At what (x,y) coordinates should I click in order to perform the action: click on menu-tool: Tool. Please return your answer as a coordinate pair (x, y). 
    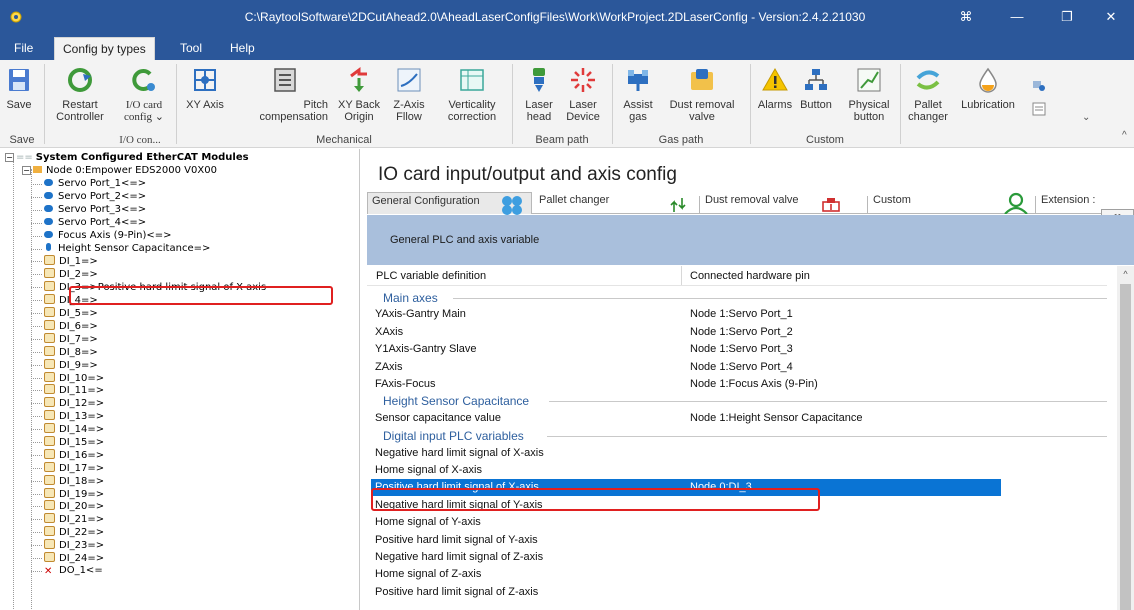
    Looking at the image, I should click on (191, 48).